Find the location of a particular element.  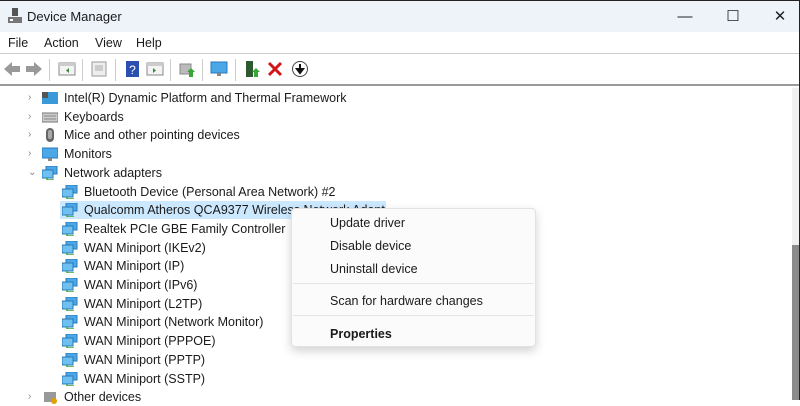

category-item: › Mice and other pointing devices is located at coordinates (334, 135).